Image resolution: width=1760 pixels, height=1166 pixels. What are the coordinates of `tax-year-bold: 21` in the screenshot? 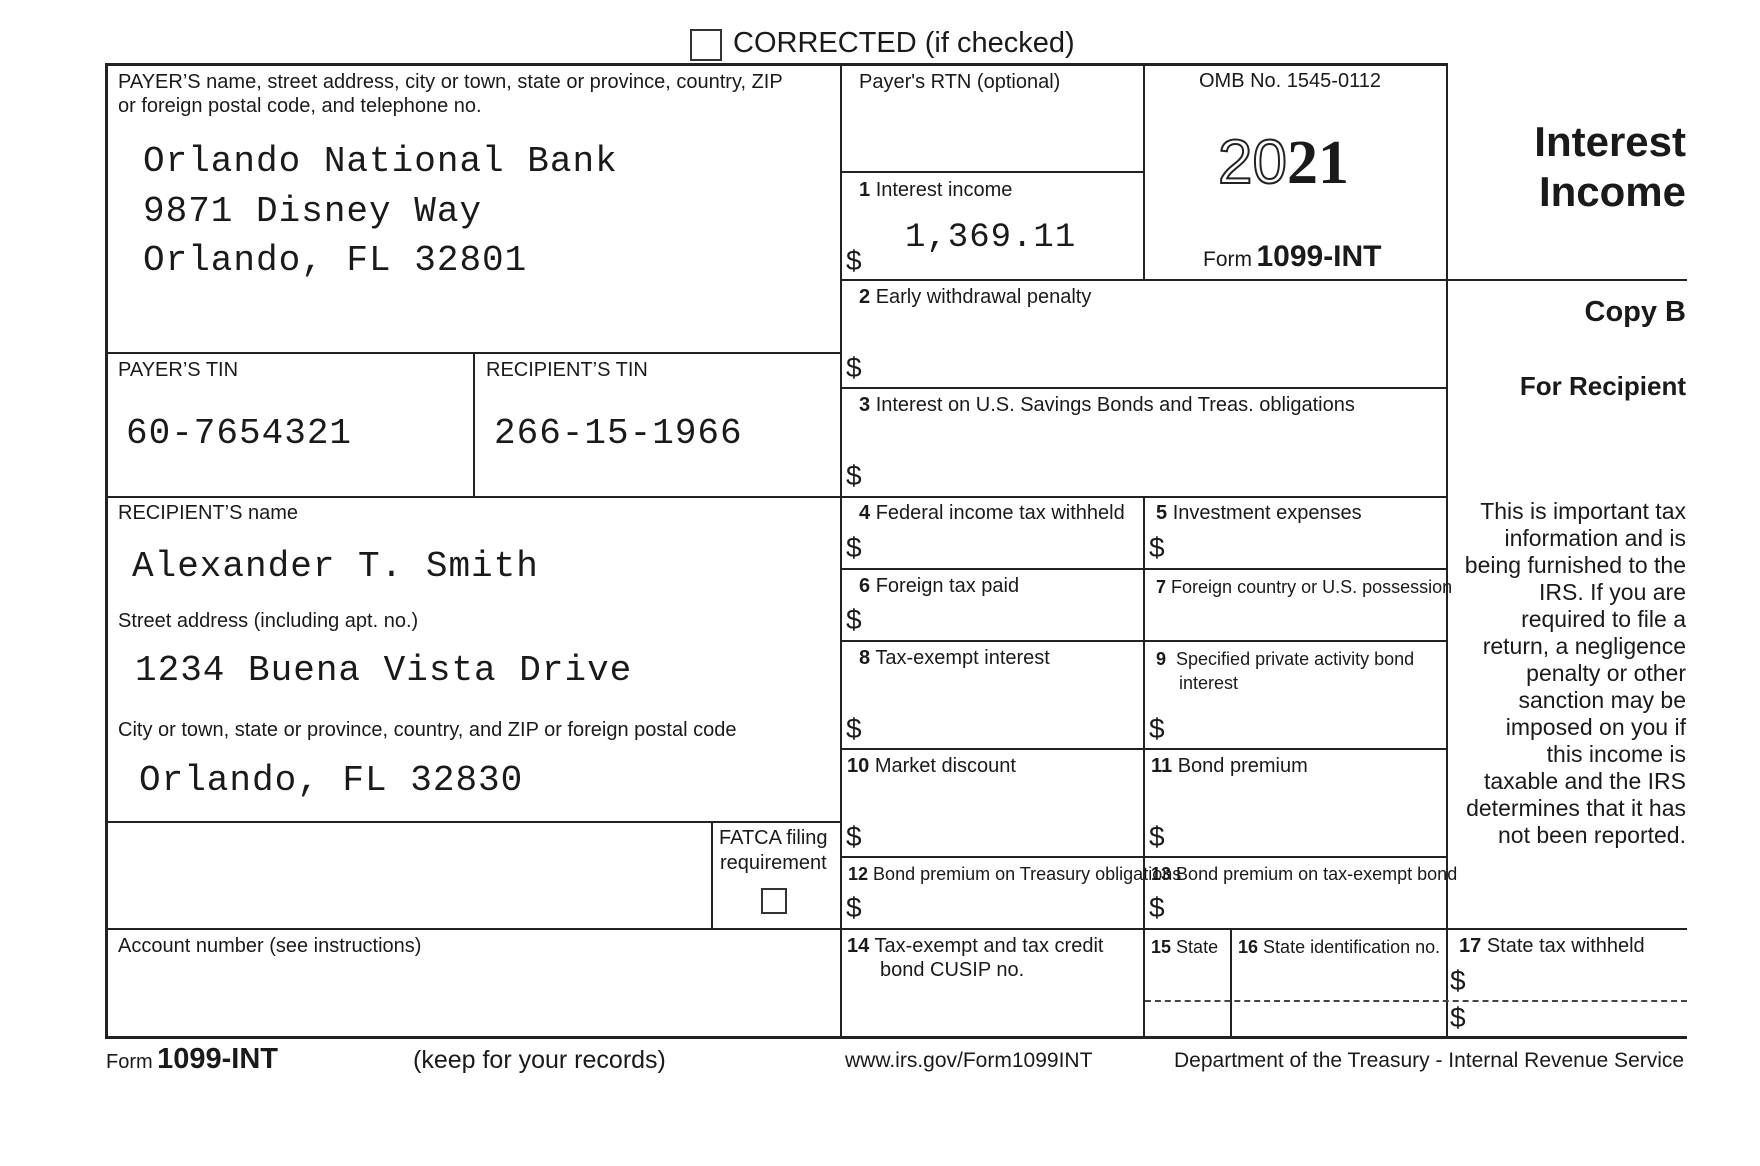 It's located at (1317, 163).